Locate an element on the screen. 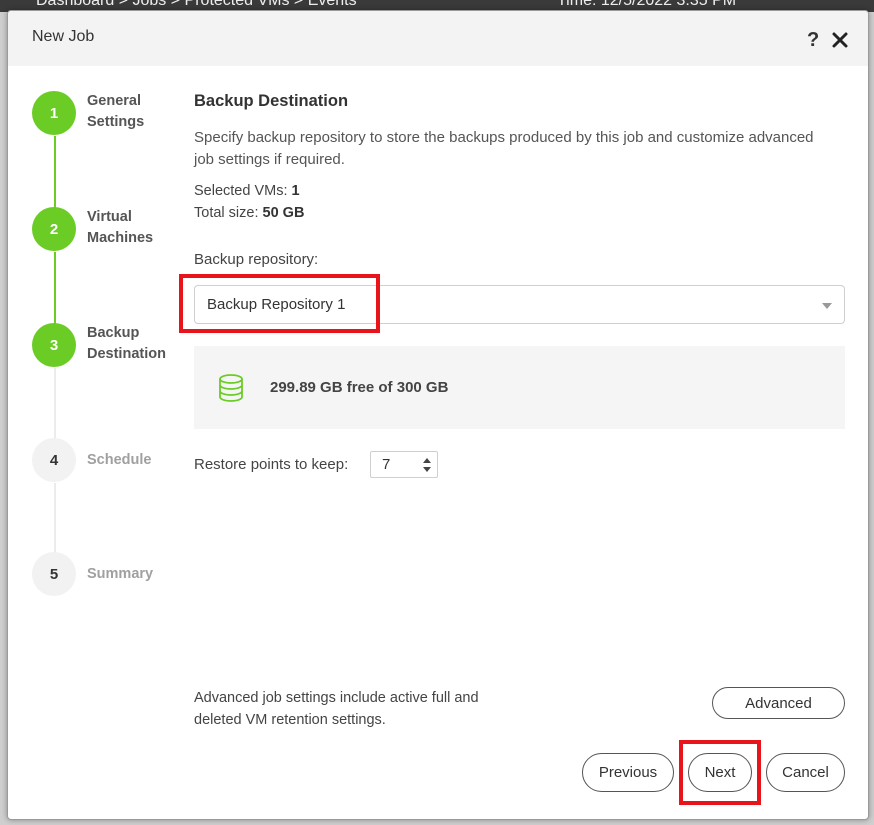 The image size is (874, 825). step-backup-destination: 3 Backup Destination is located at coordinates (112, 348).